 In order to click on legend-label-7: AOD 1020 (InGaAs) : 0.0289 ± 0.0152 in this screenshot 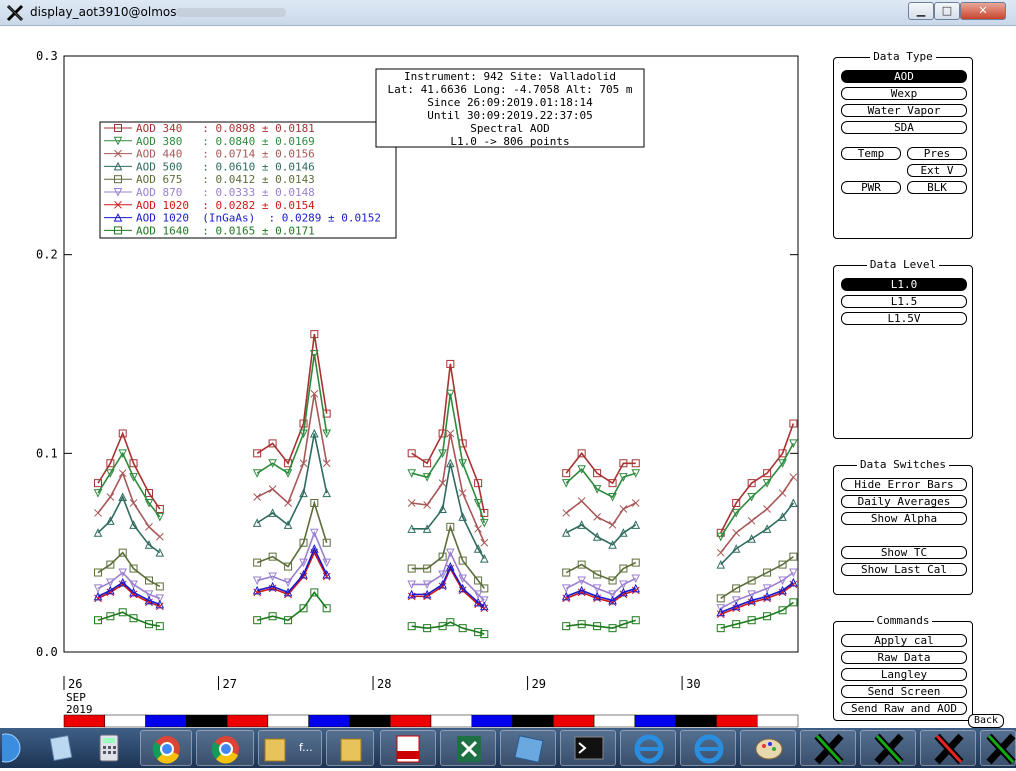, I will do `click(258, 218)`.